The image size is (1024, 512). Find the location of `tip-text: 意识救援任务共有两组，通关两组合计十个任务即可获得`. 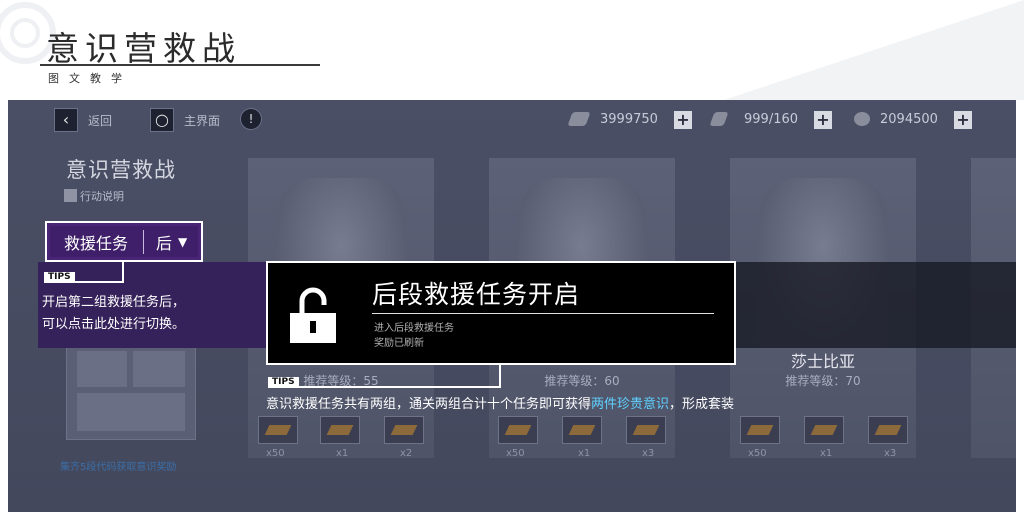

tip-text: 意识救援任务共有两组，通关两组合计十个任务即可获得 is located at coordinates (429, 404).